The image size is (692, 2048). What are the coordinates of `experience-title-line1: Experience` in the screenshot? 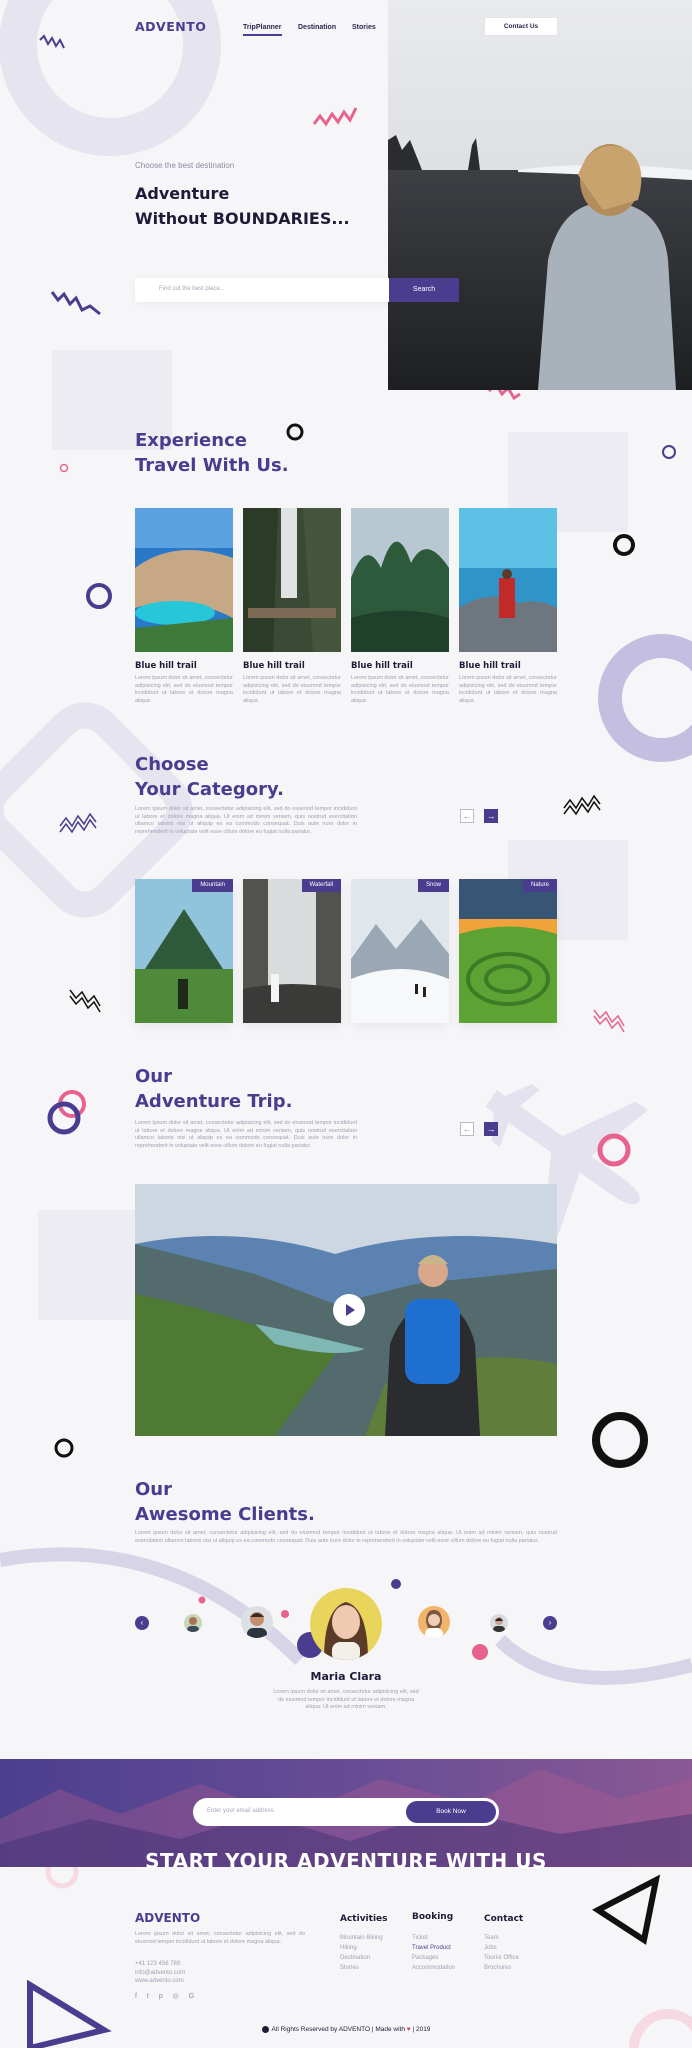 It's located at (191, 440).